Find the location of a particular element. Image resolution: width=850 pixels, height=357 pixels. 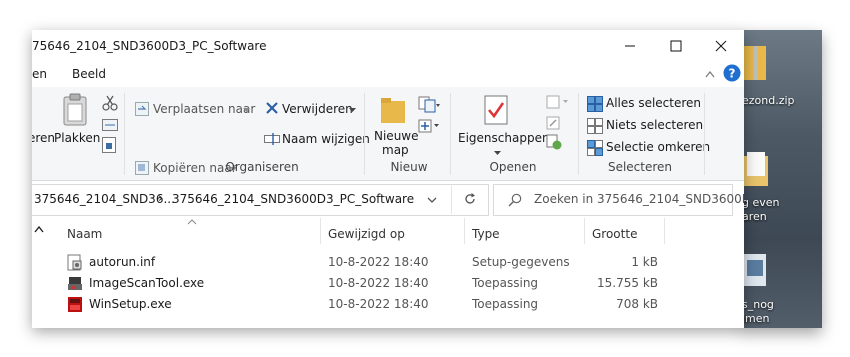

scissors-icon is located at coordinates (110, 103).